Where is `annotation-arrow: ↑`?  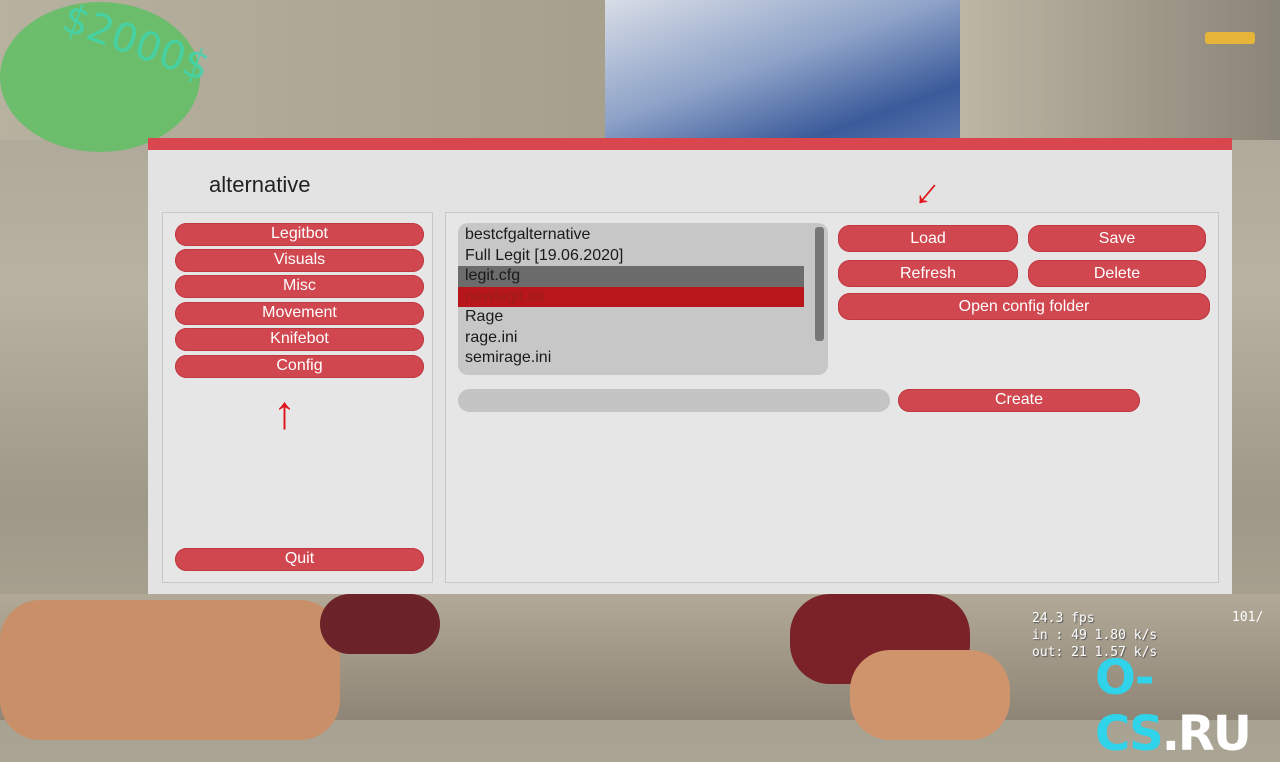
annotation-arrow: ↑ is located at coordinates (925, 196).